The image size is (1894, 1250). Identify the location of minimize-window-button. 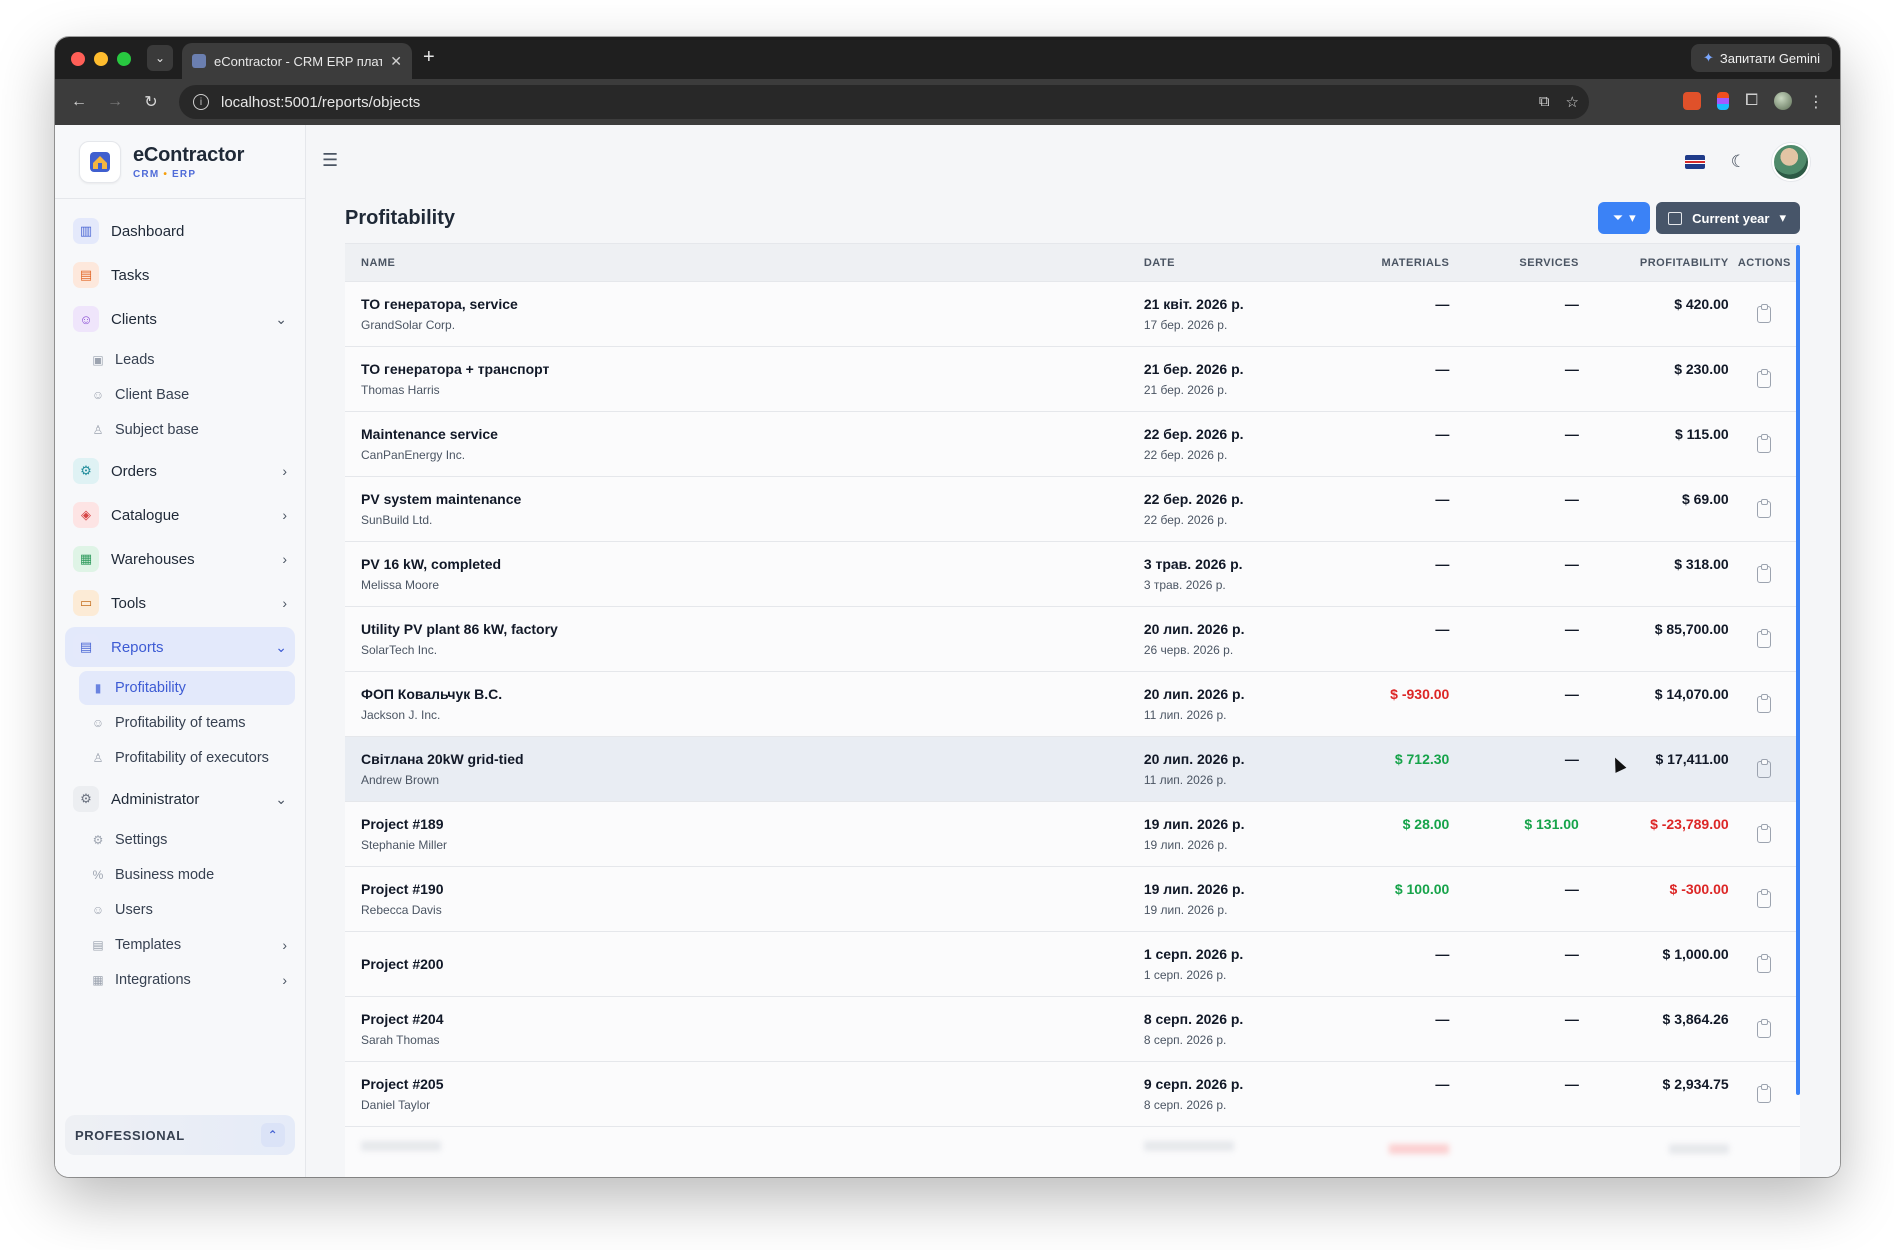
(101, 59).